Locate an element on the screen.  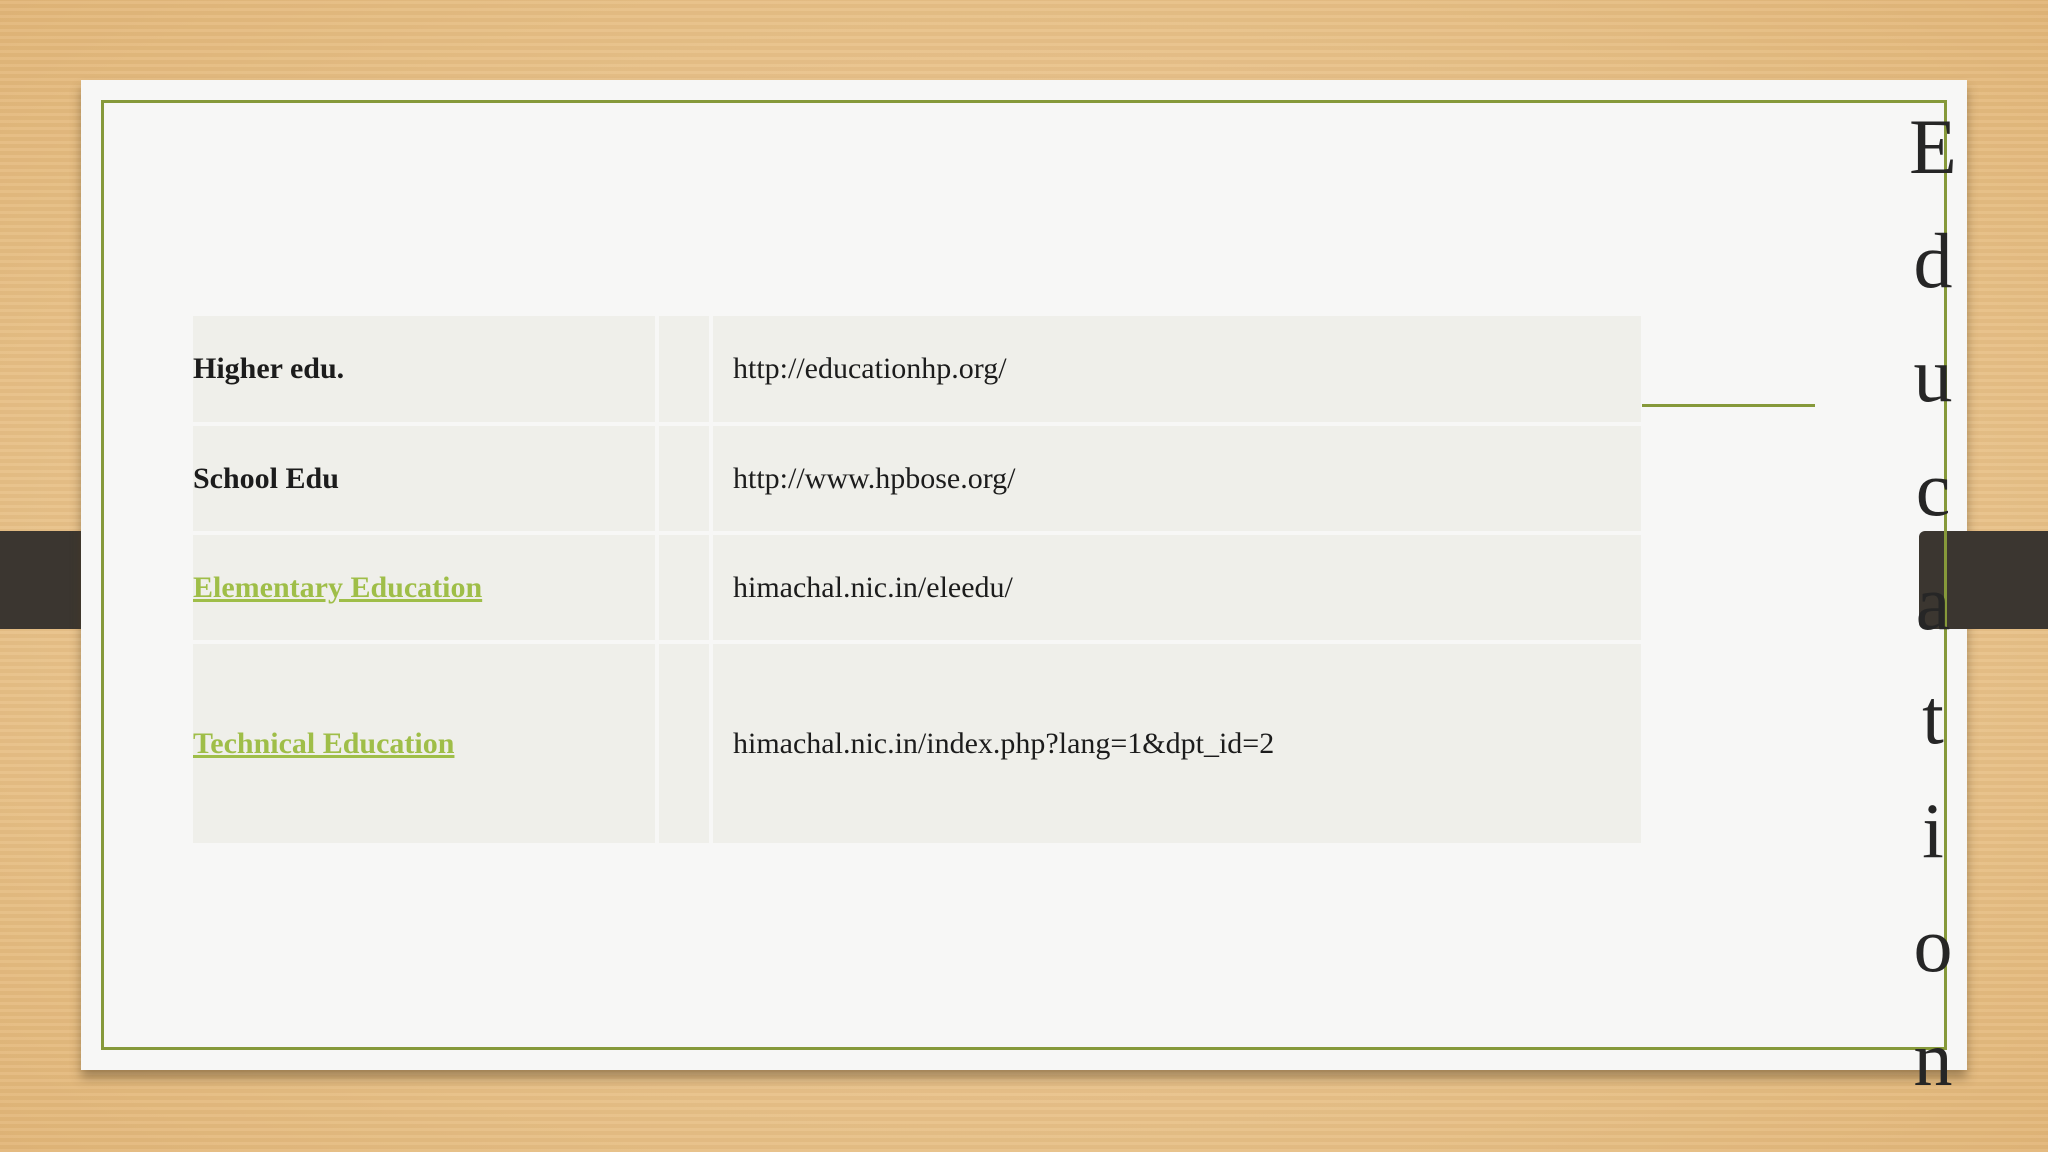
row-1-url: http://educationhp.org/ is located at coordinates (1177, 369).